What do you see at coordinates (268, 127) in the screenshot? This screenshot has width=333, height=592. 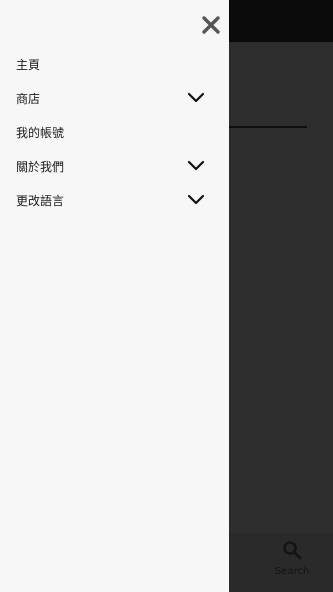 I see `app-divider-line` at bounding box center [268, 127].